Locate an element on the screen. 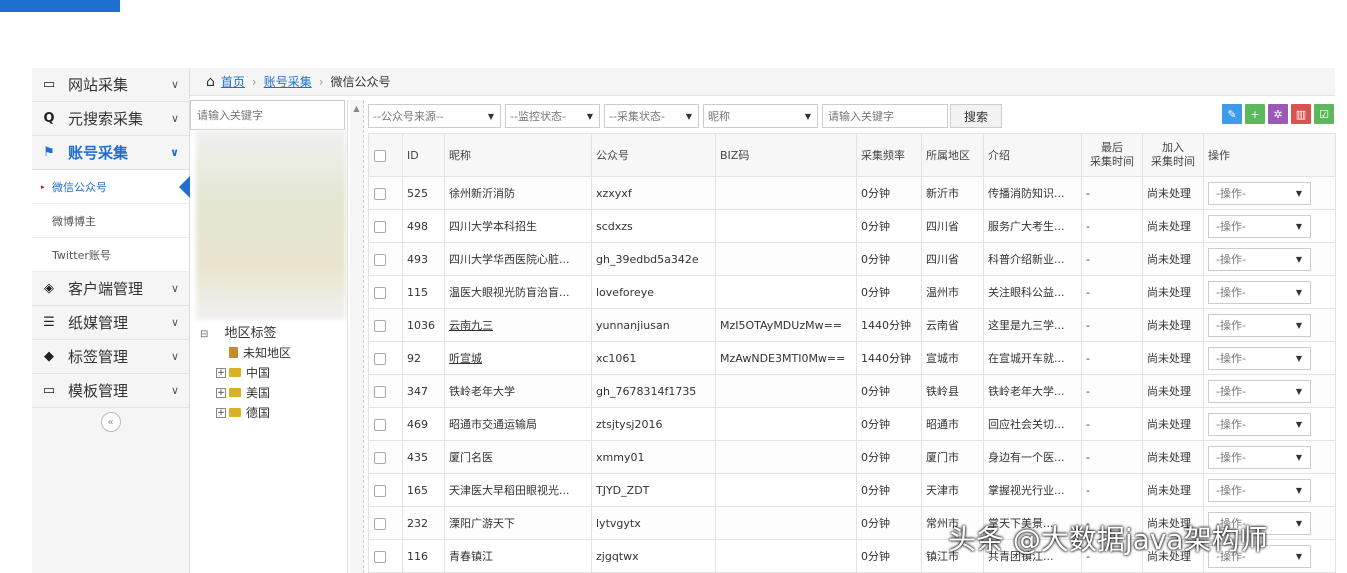 Image resolution: width=1347 pixels, height=573 pixels. select-all-cell is located at coordinates (385, 155).